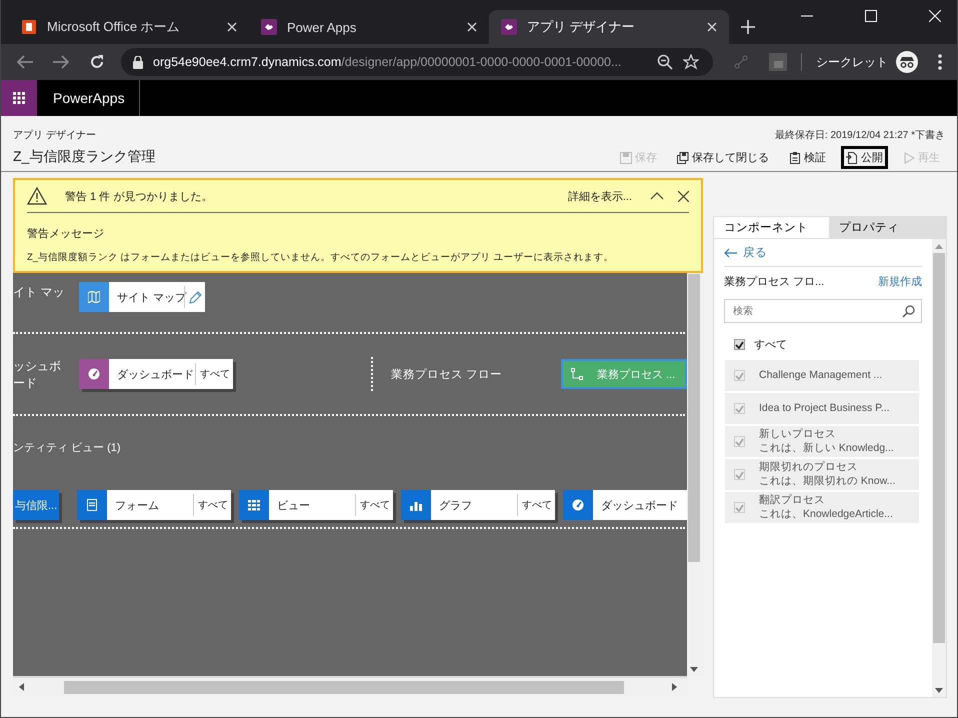 This screenshot has width=958, height=718. What do you see at coordinates (129, 27) in the screenshot?
I see `browser-tab: Microsoft Office ホーム` at bounding box center [129, 27].